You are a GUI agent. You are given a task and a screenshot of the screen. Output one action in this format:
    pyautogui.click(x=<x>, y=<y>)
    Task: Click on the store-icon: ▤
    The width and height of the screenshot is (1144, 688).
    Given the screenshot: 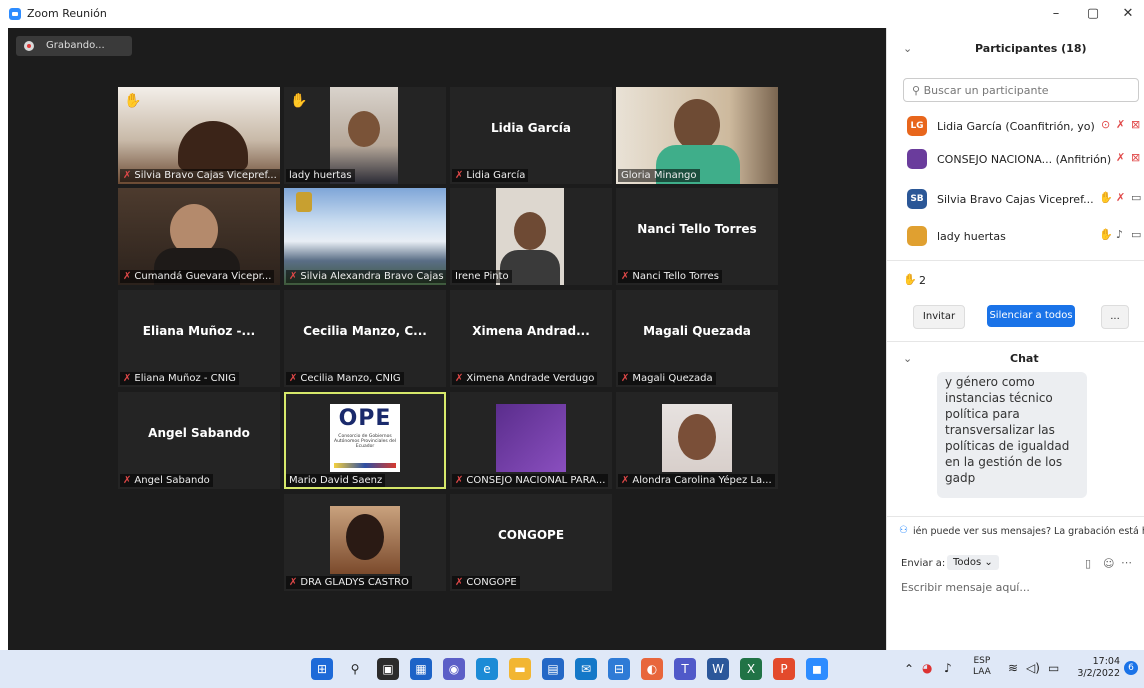 What is the action you would take?
    pyautogui.click(x=553, y=669)
    